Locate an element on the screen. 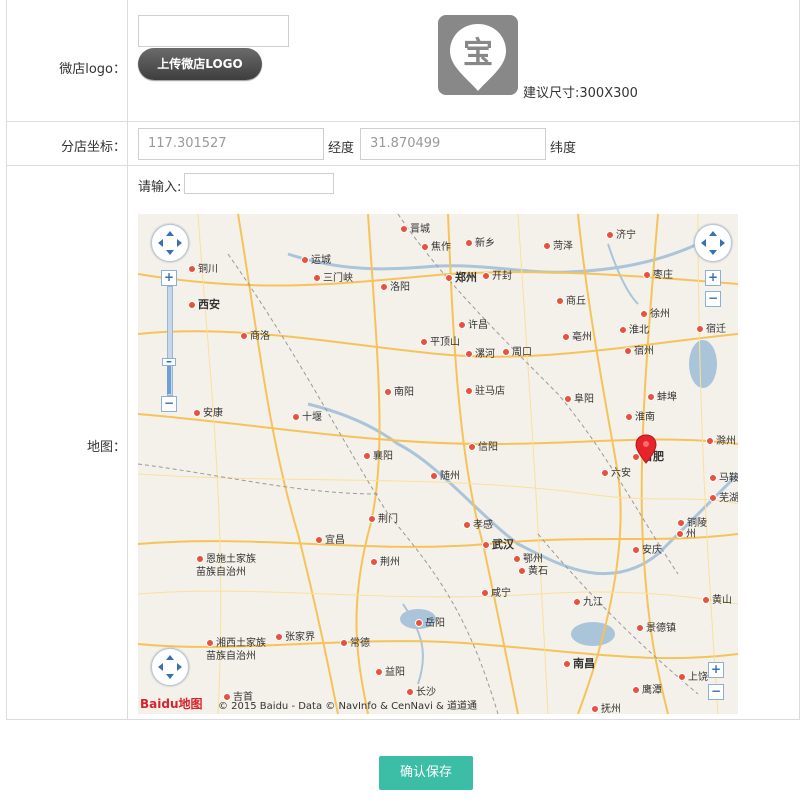 Image resolution: width=800 pixels, height=805 pixels. zoom-out-button: − is located at coordinates (169, 404).